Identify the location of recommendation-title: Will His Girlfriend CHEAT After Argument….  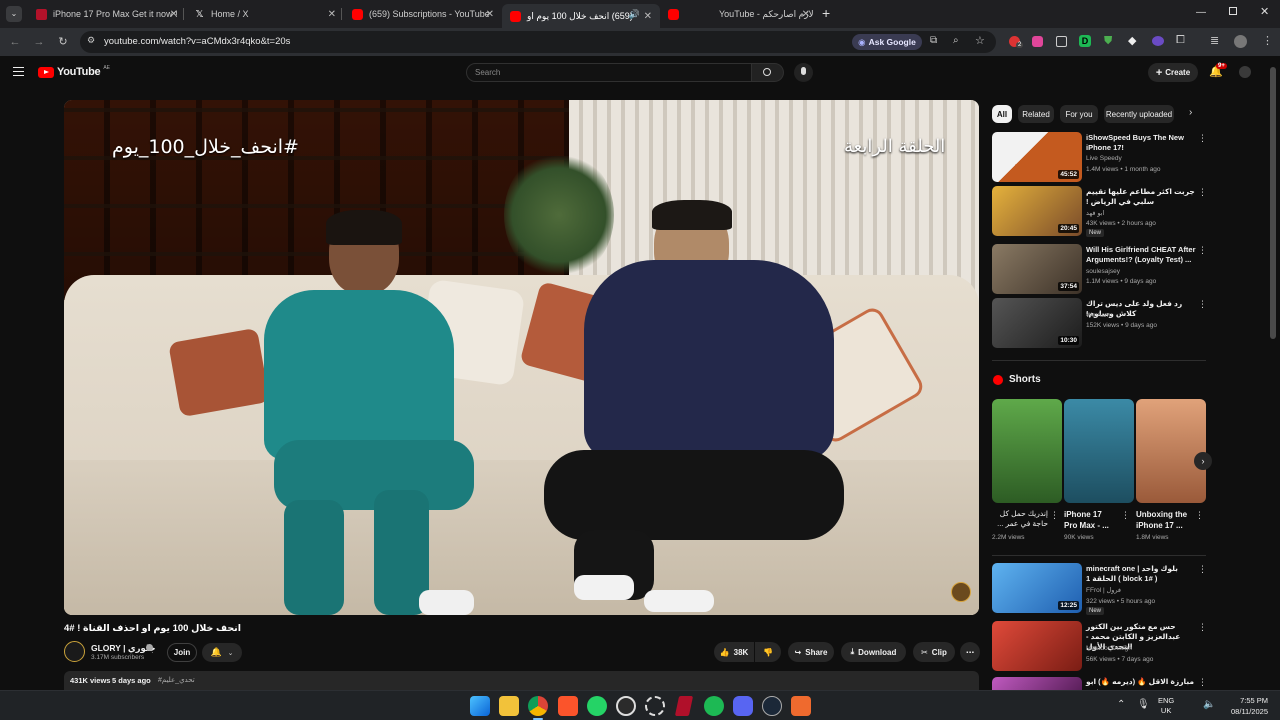
(1141, 255).